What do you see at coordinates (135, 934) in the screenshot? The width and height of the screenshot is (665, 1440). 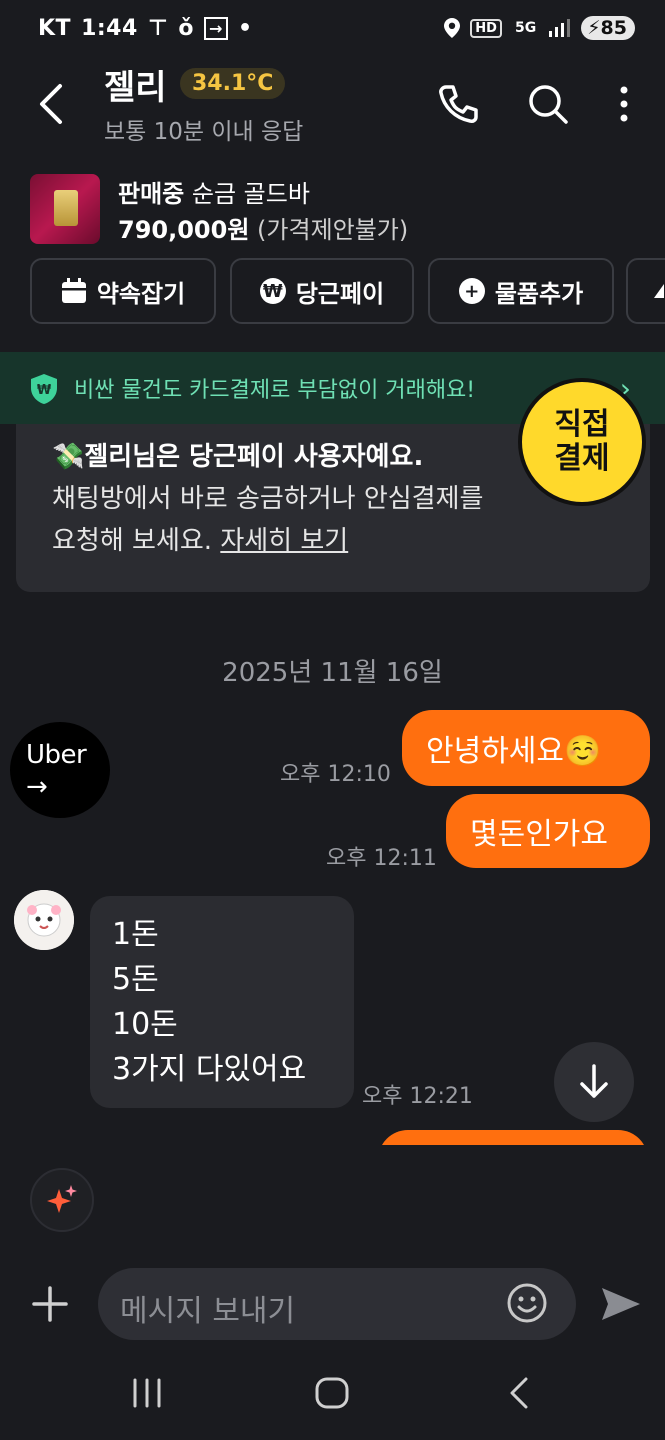 I see `message-line: 1돈` at bounding box center [135, 934].